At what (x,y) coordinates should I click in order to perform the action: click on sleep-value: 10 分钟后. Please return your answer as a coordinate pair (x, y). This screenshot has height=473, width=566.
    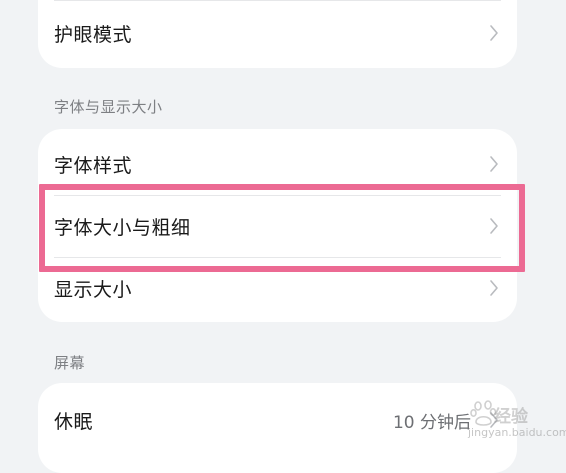
    Looking at the image, I should click on (431, 422).